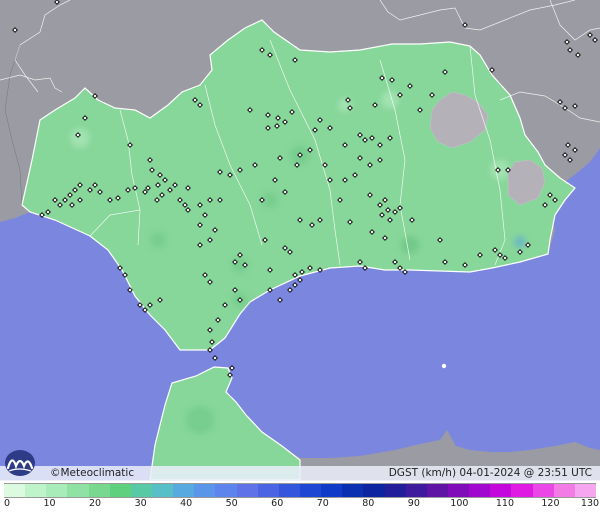 The width and height of the screenshot is (600, 517). I want to click on map-caption: DGST (km/h) 04-01-2024 @ 23:51 UTC, so click(490, 473).